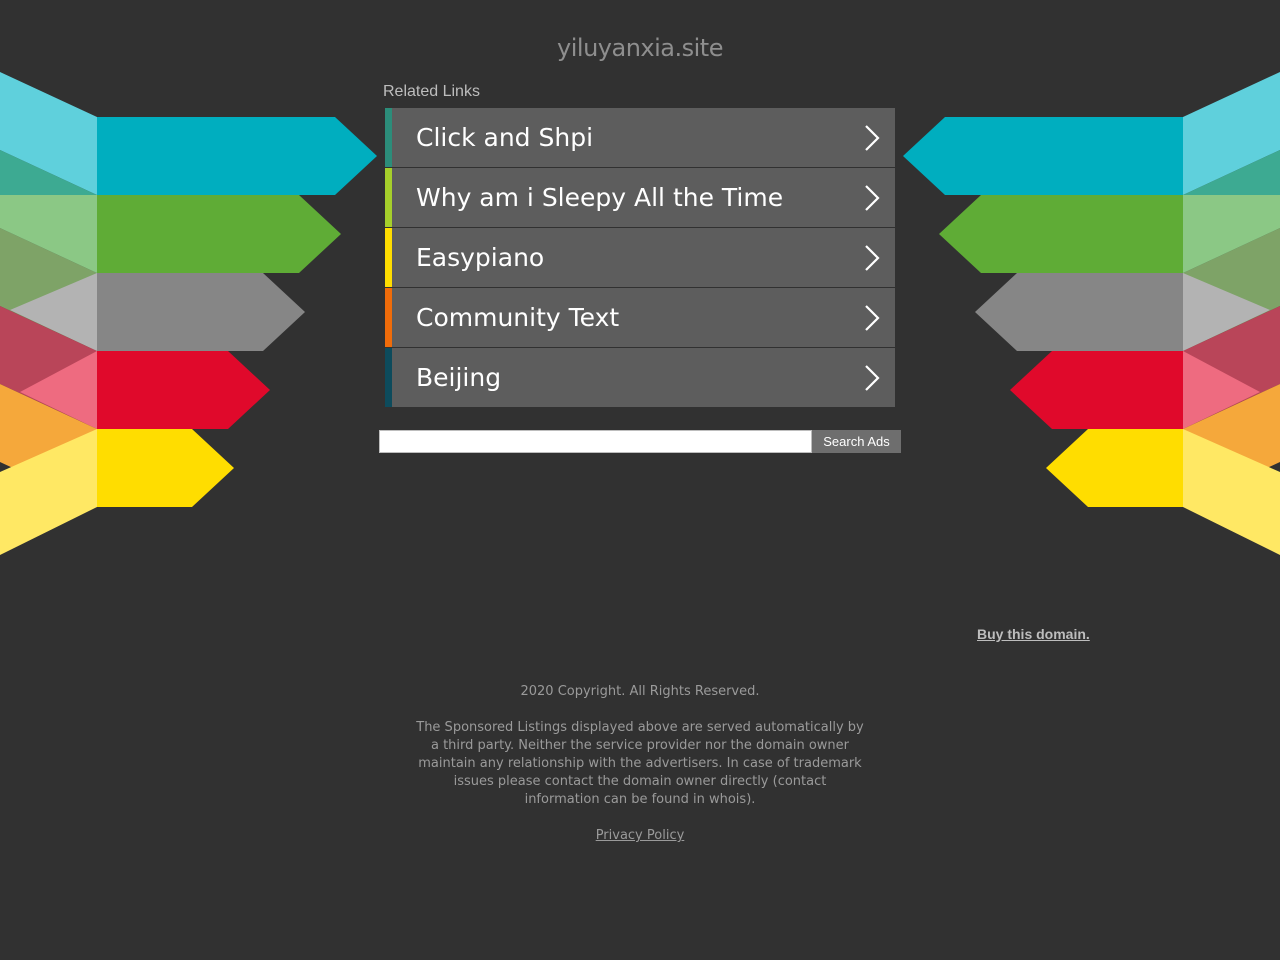 This screenshot has height=960, width=1280. Describe the element at coordinates (640, 691) in the screenshot. I see `copyright-text: 2020 Copyright. All Rights Reserved.` at that location.